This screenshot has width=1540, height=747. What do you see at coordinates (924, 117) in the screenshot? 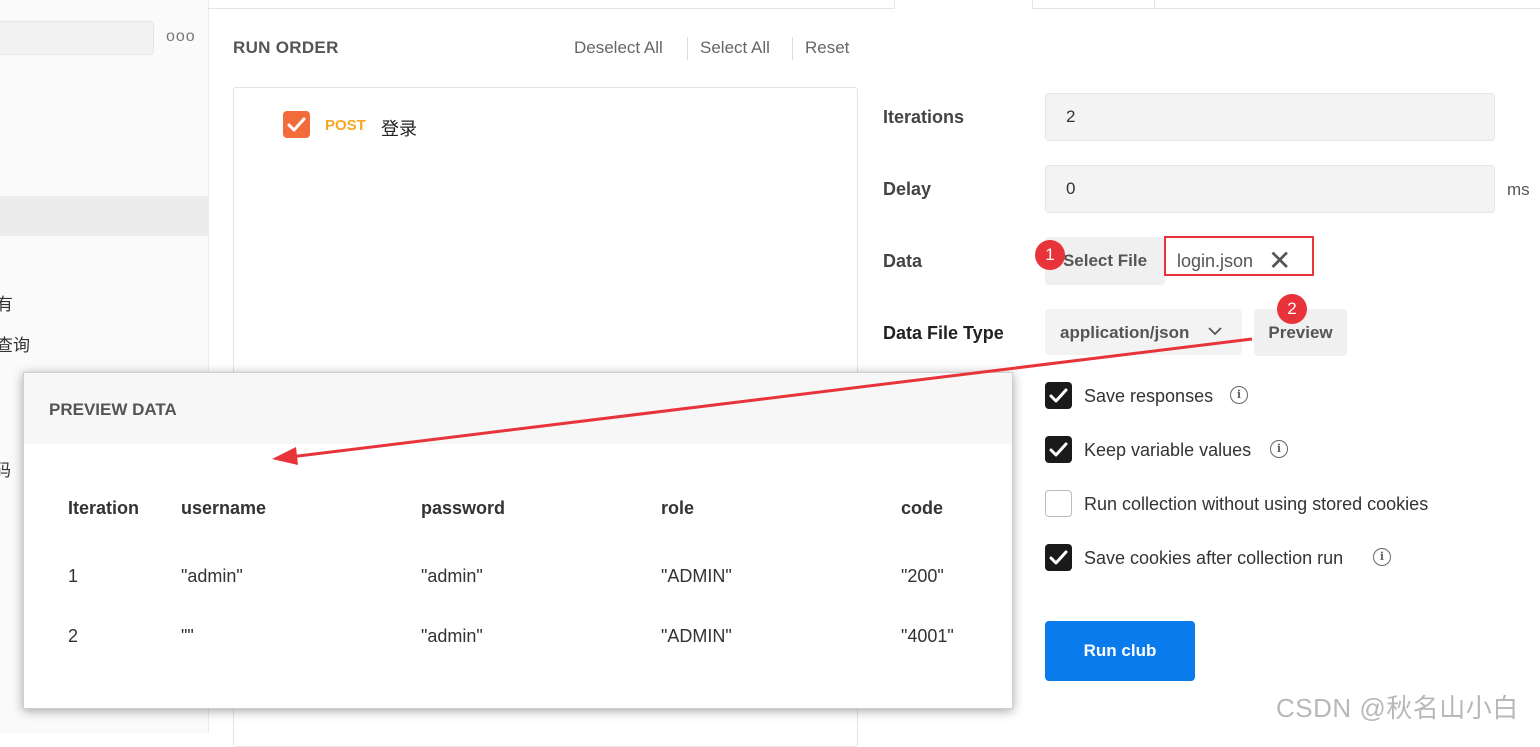
I see `iterations-label: Iterations` at bounding box center [924, 117].